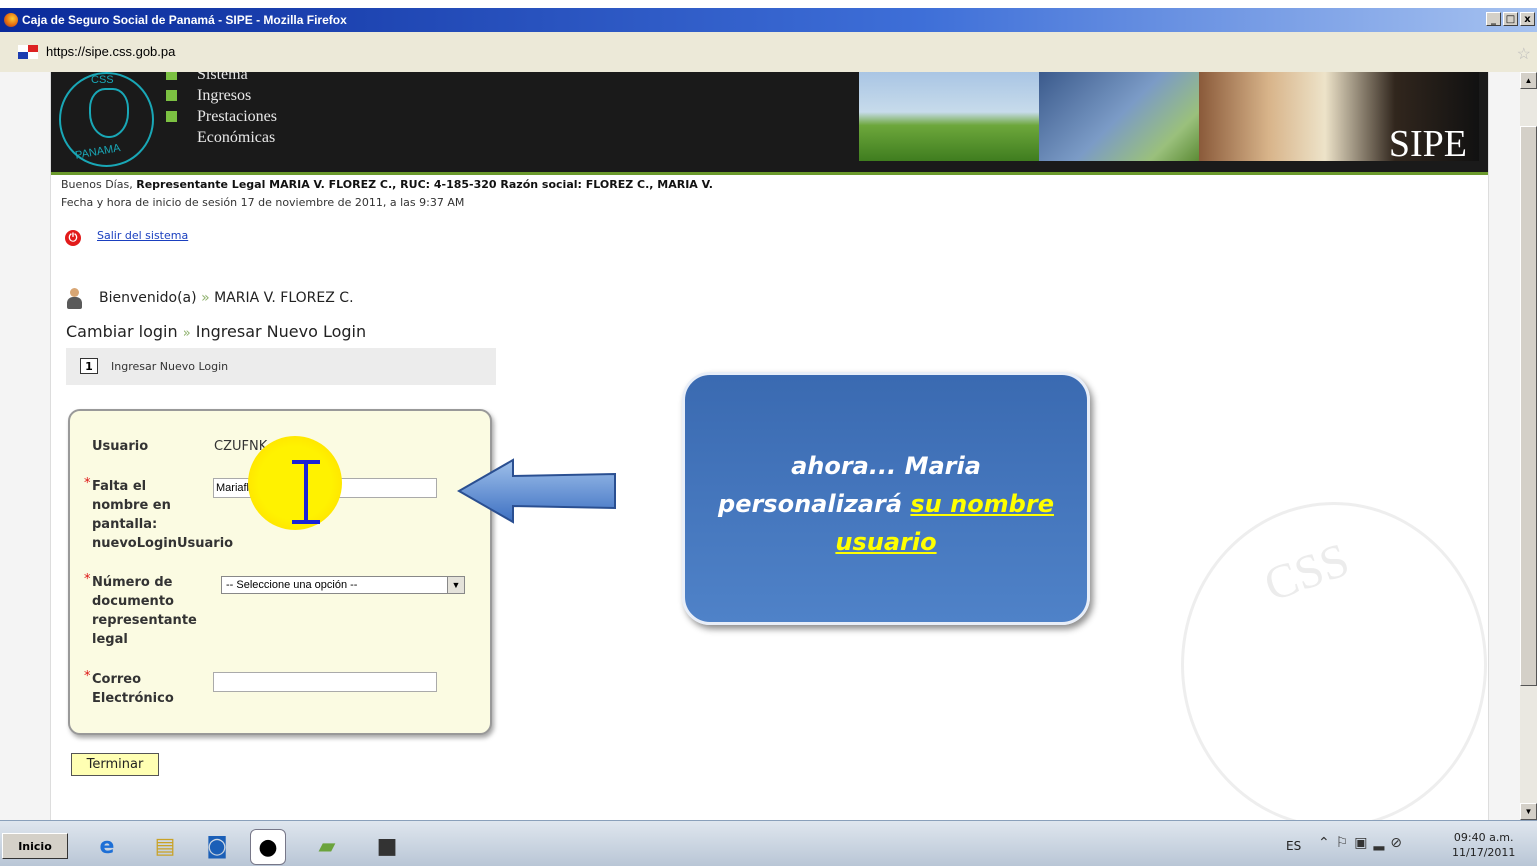  What do you see at coordinates (1483, 837) in the screenshot?
I see `clock-time: 09:40 a.m.` at bounding box center [1483, 837].